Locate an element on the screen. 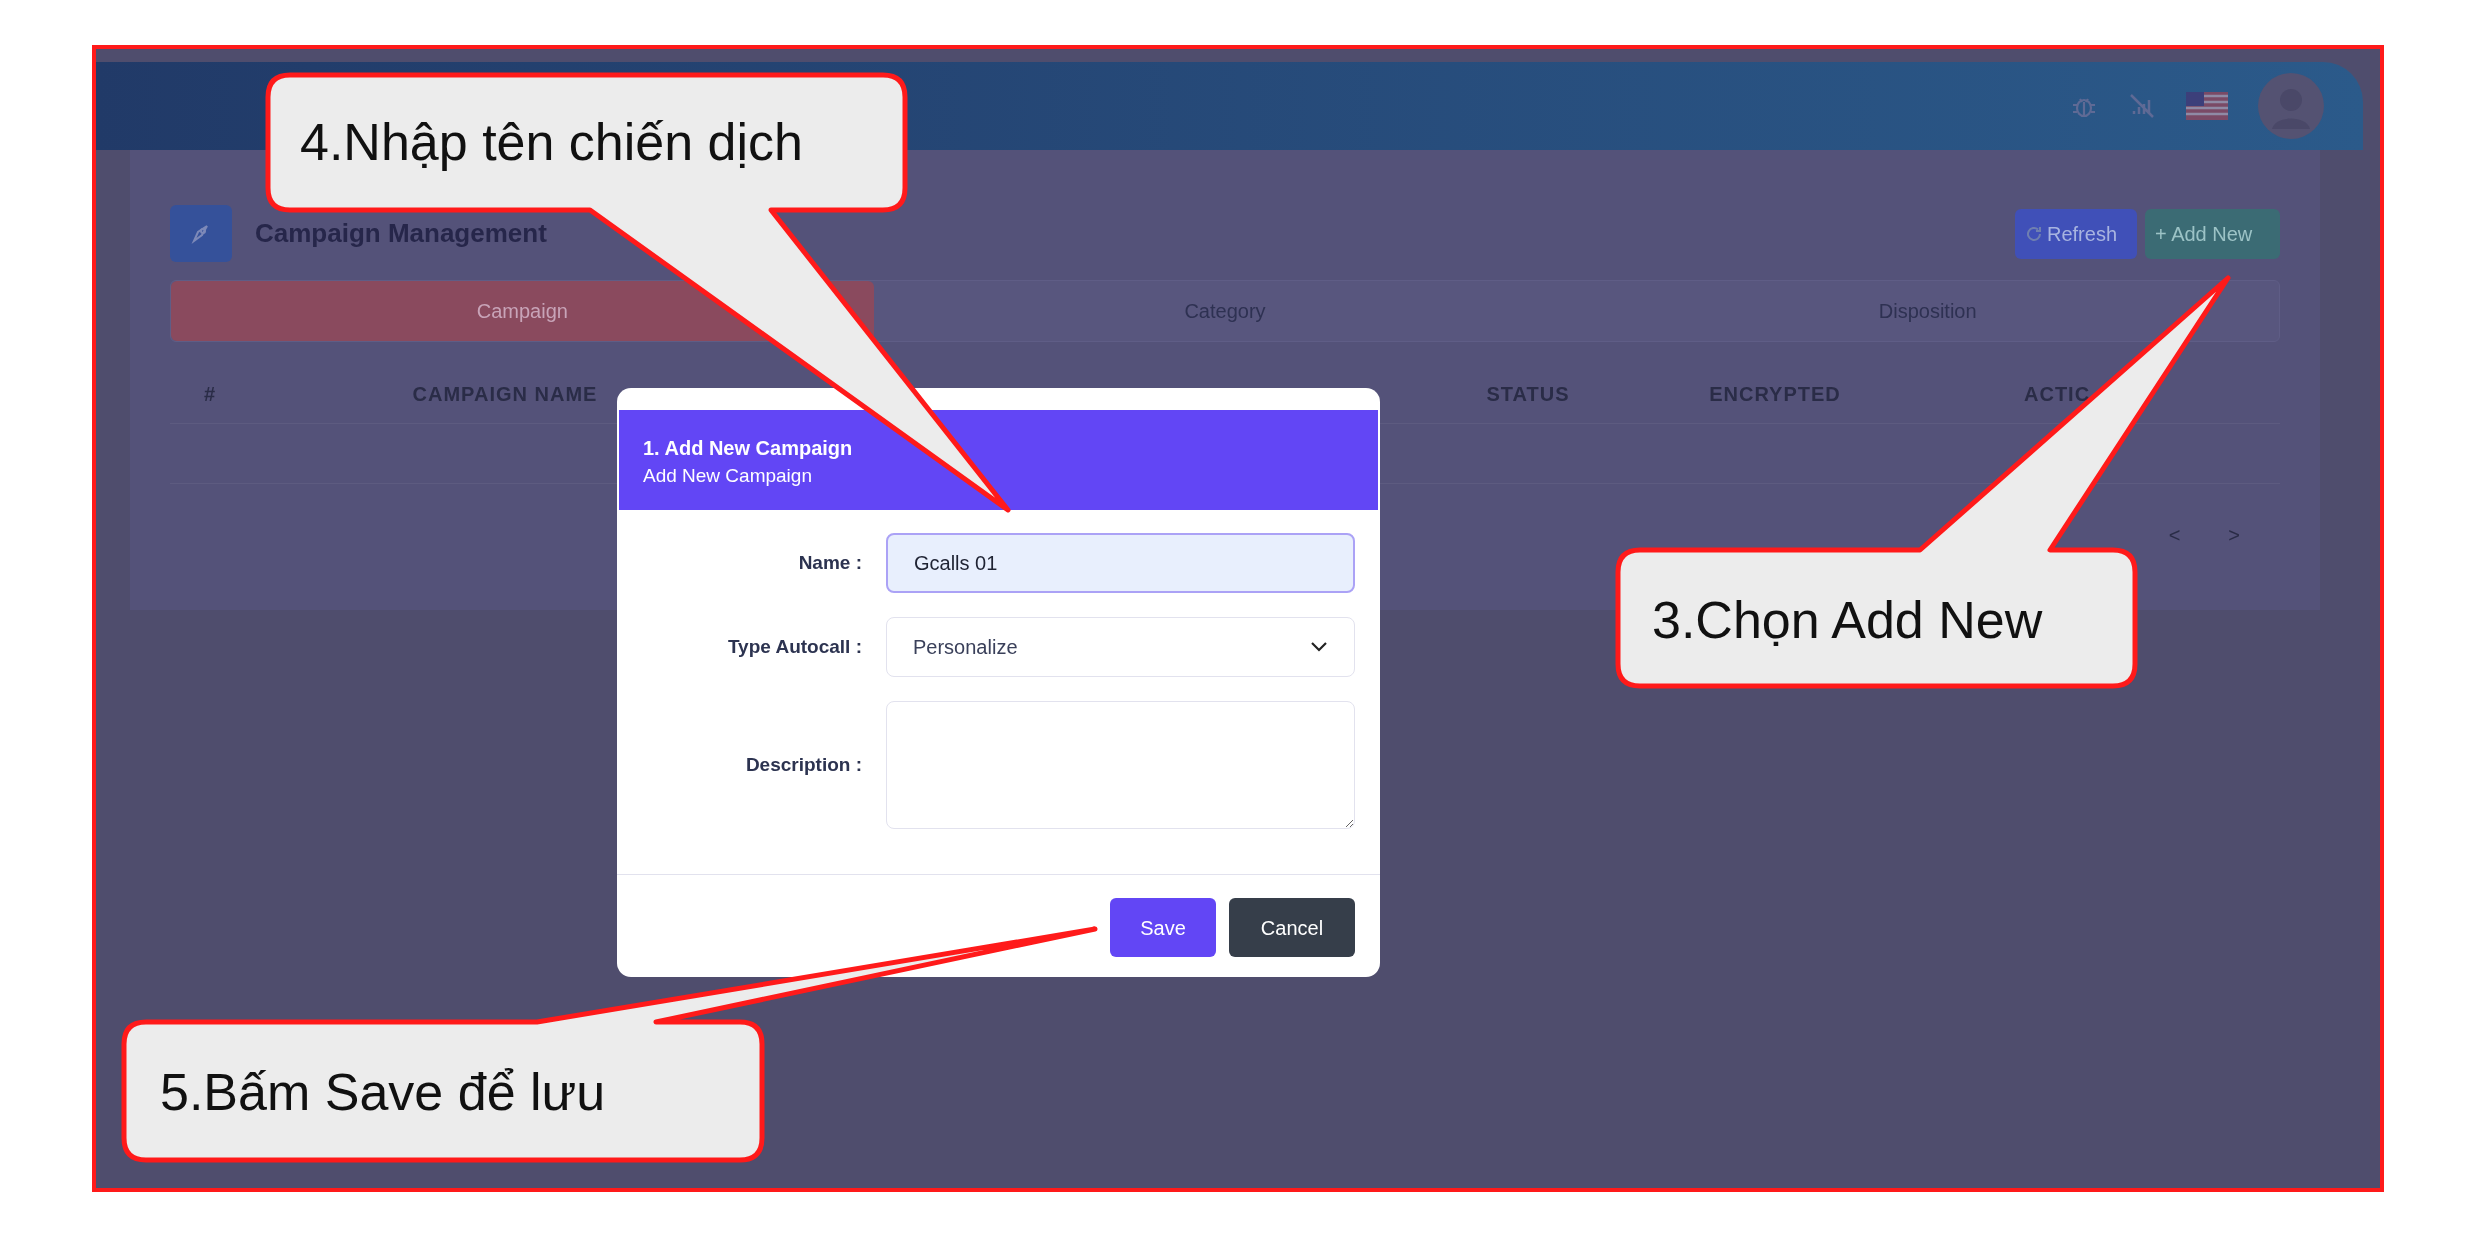  callout-text: 4.Nhập tên chiến dịch is located at coordinates (551, 142).